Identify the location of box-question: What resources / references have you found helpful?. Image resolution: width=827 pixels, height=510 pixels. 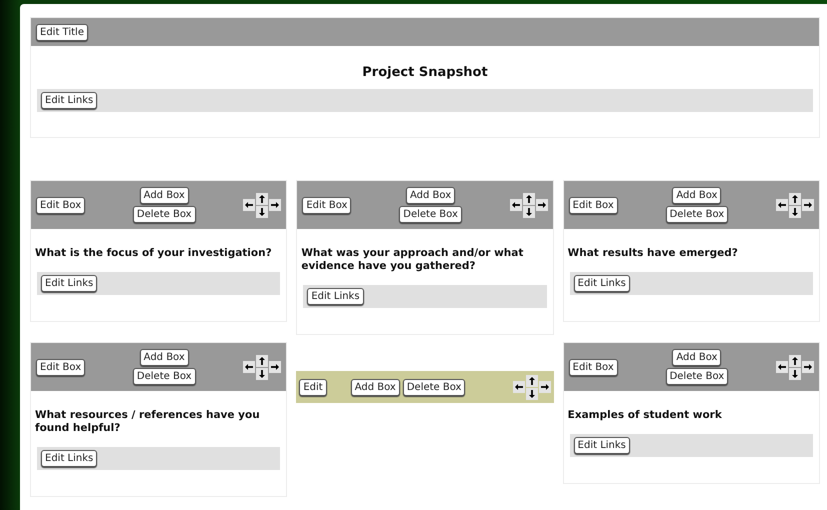
(148, 422).